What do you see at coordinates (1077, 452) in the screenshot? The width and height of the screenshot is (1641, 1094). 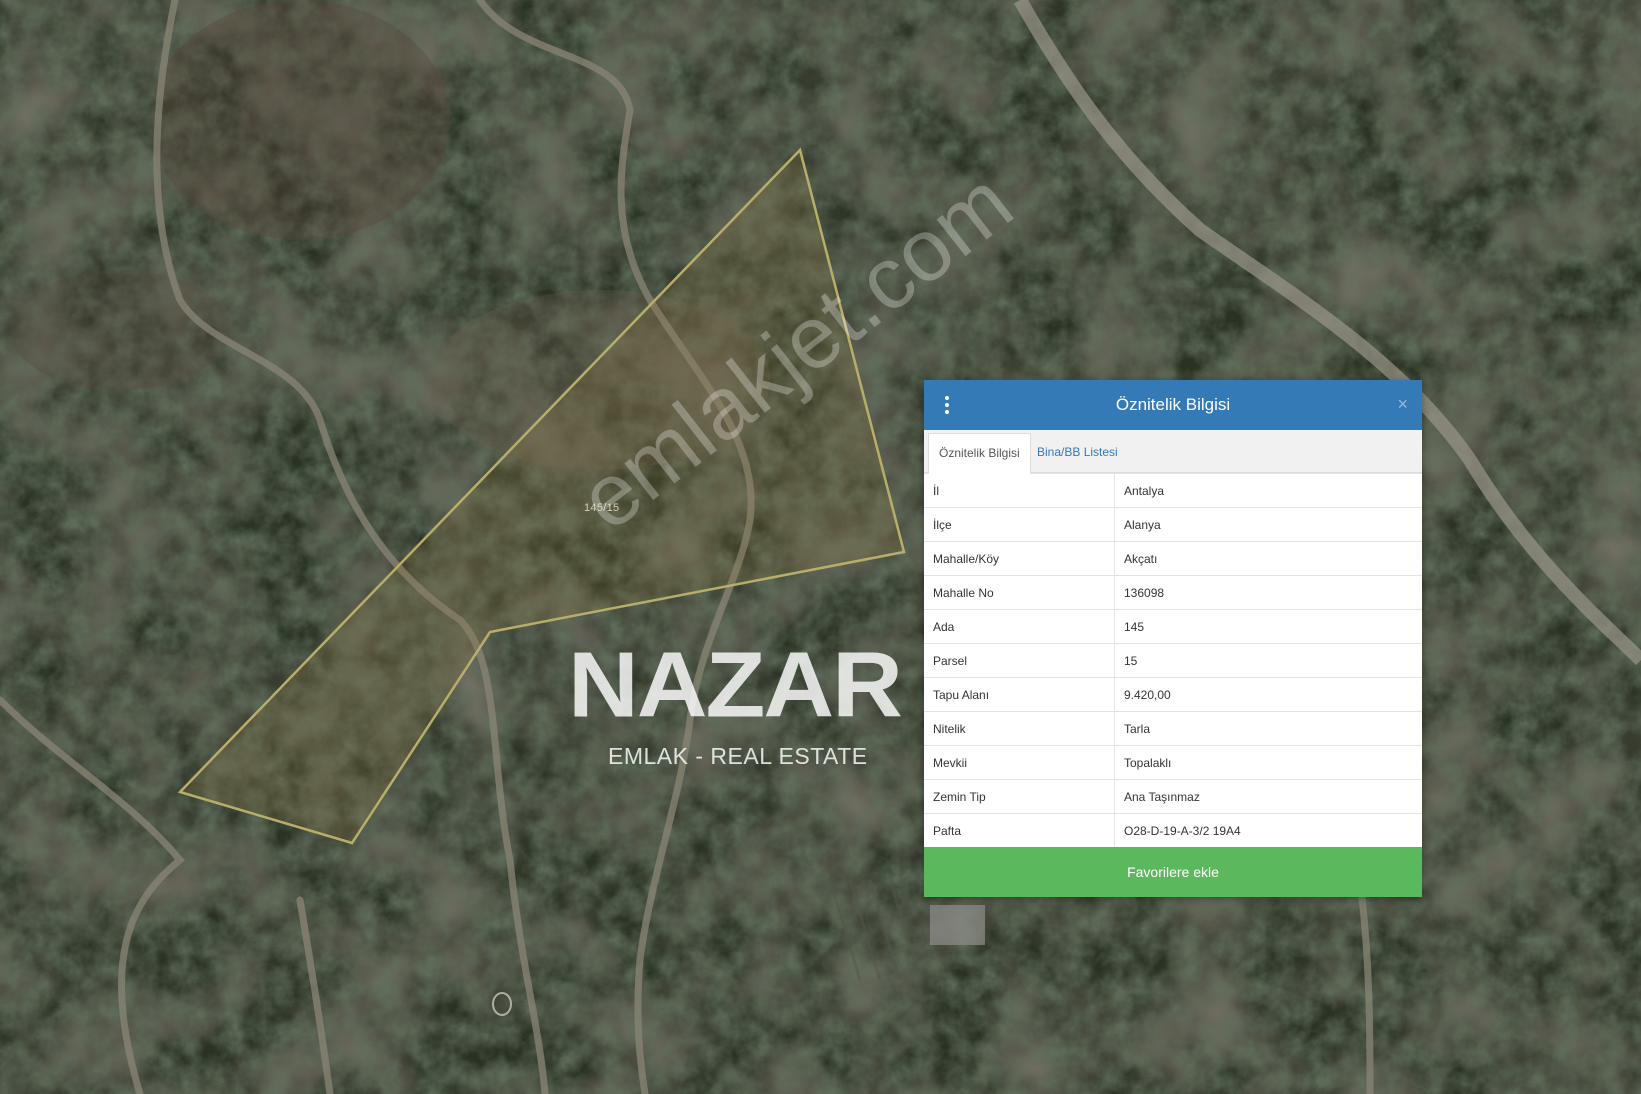 I see `tab-building-list: Bina/BB Listesi` at bounding box center [1077, 452].